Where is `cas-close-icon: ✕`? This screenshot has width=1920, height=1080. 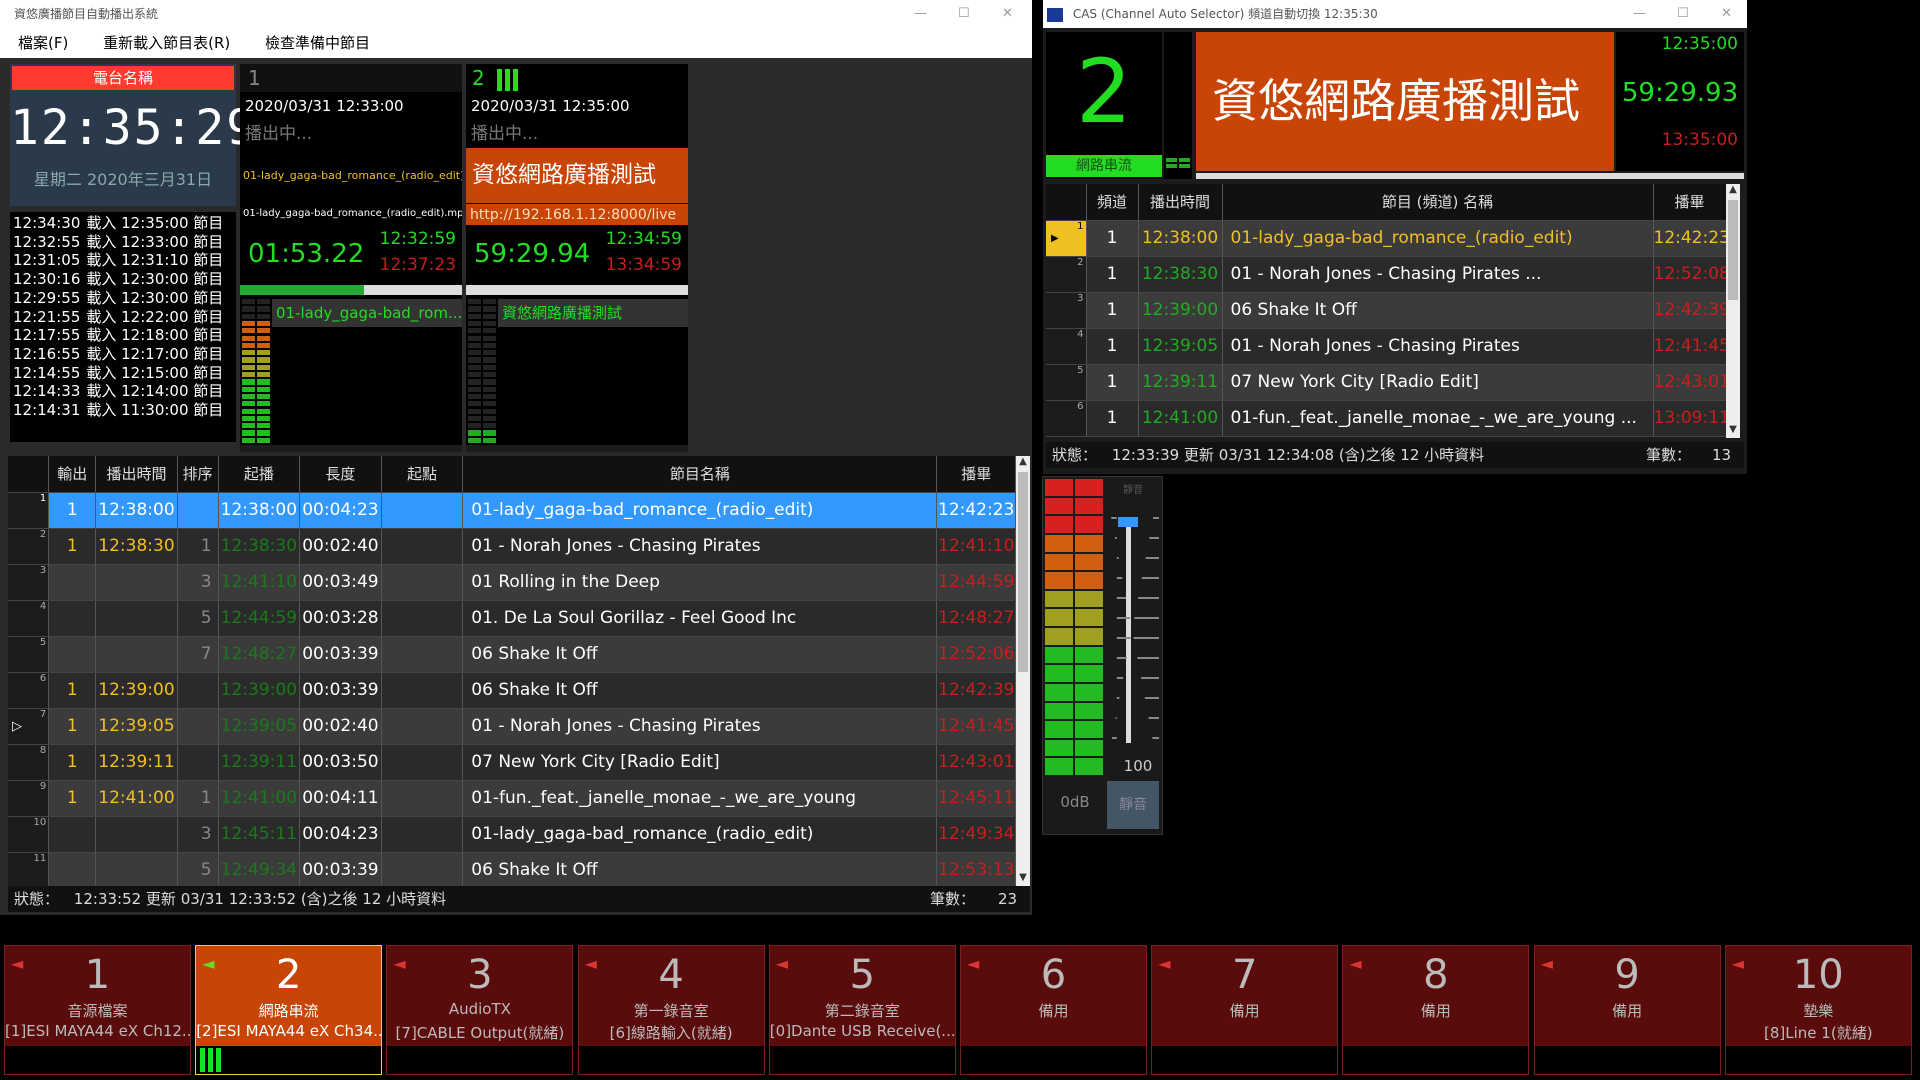
cas-close-icon: ✕ is located at coordinates (1726, 14).